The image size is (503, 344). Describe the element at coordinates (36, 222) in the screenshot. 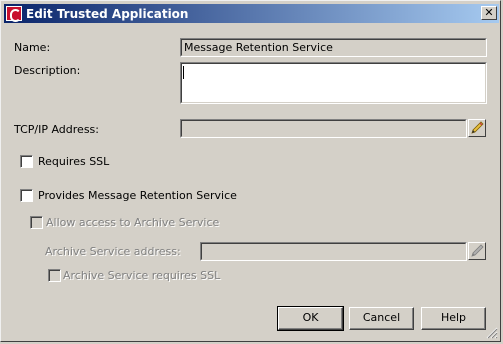

I see `allow-archive-checkbox` at that location.